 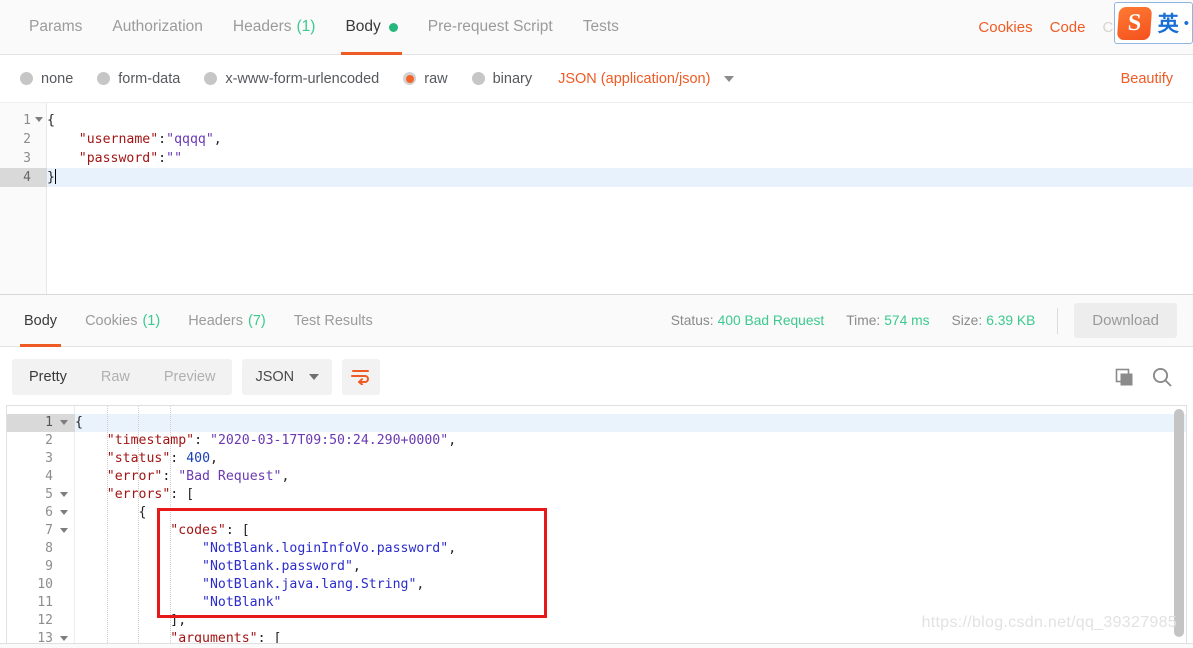 I want to click on tab-label: Headers, so click(x=215, y=320).